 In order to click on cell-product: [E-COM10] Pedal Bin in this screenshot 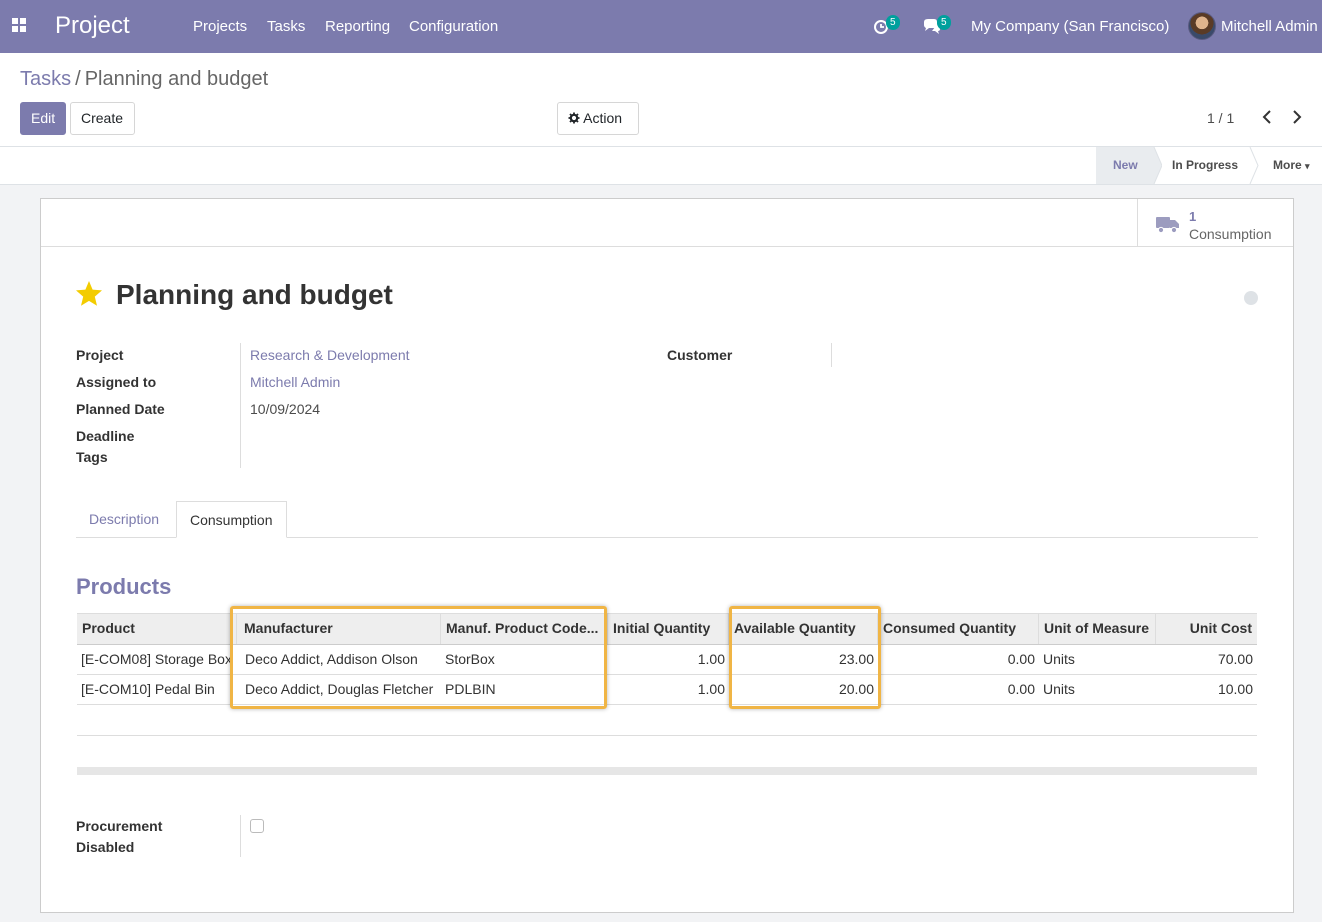, I will do `click(148, 689)`.